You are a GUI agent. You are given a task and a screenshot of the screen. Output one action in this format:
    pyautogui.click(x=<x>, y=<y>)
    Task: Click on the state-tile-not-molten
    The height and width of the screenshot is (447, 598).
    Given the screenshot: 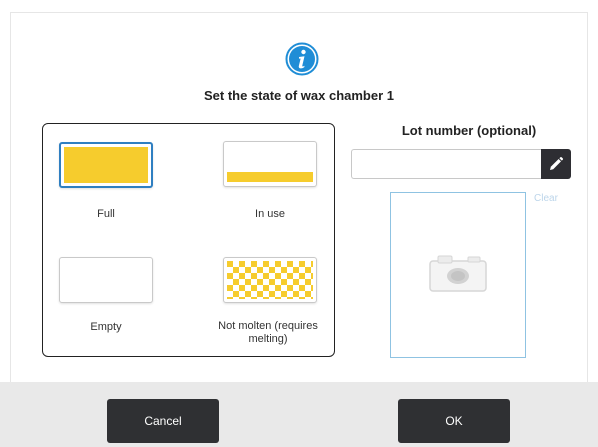 What is the action you would take?
    pyautogui.click(x=270, y=280)
    